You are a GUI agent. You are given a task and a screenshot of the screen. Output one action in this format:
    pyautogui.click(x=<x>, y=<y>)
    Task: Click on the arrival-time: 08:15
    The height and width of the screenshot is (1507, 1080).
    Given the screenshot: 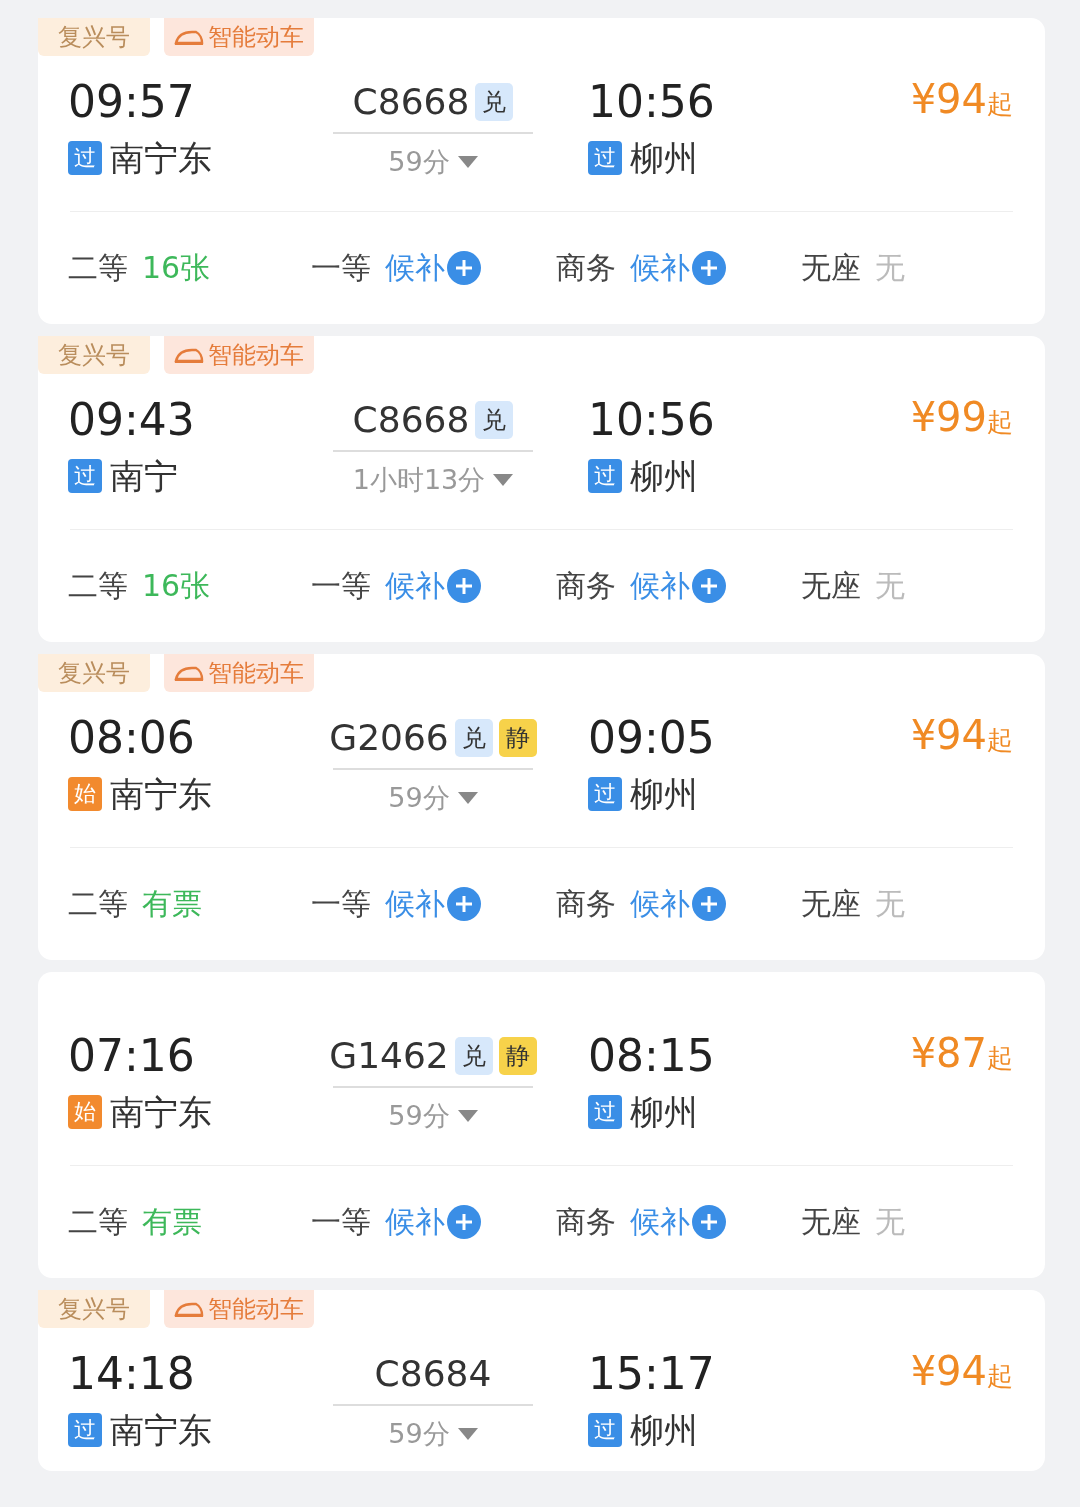 What is the action you would take?
    pyautogui.click(x=652, y=1056)
    